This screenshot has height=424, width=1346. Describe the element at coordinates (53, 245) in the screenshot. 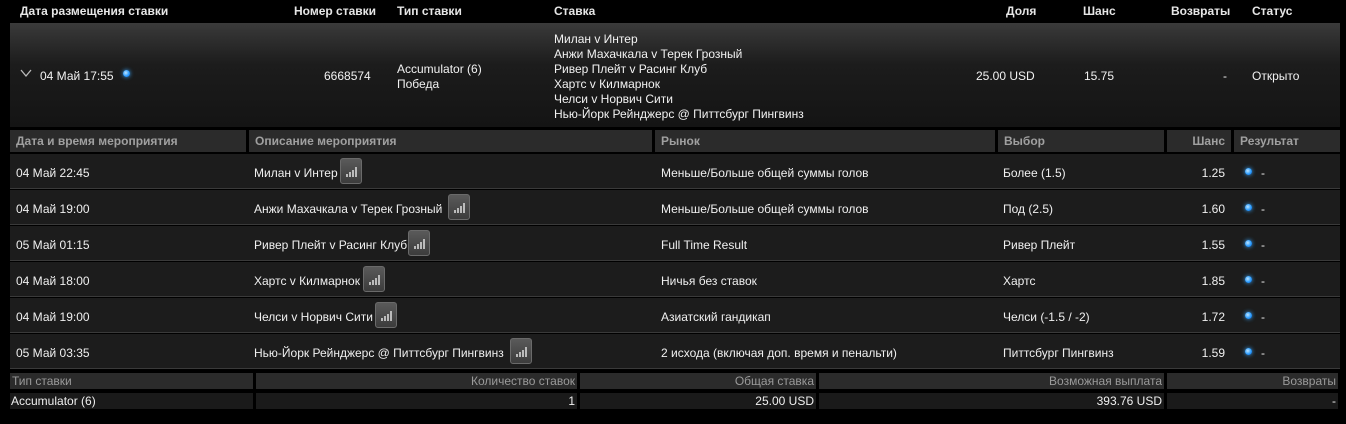

I see `event-datetime: 05 Май 01:15` at that location.